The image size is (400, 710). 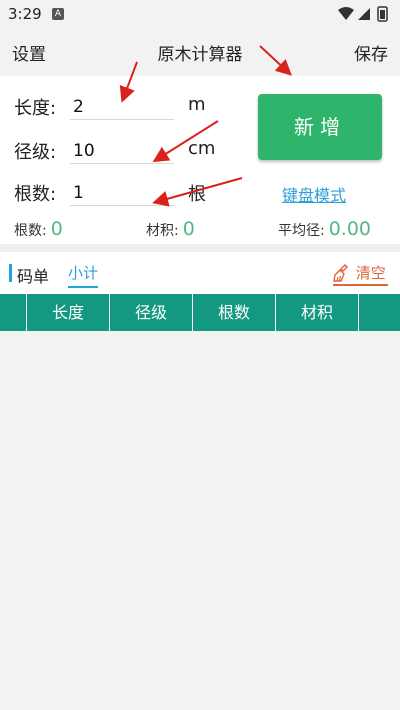 I want to click on diameter-unit: cm, so click(x=202, y=148).